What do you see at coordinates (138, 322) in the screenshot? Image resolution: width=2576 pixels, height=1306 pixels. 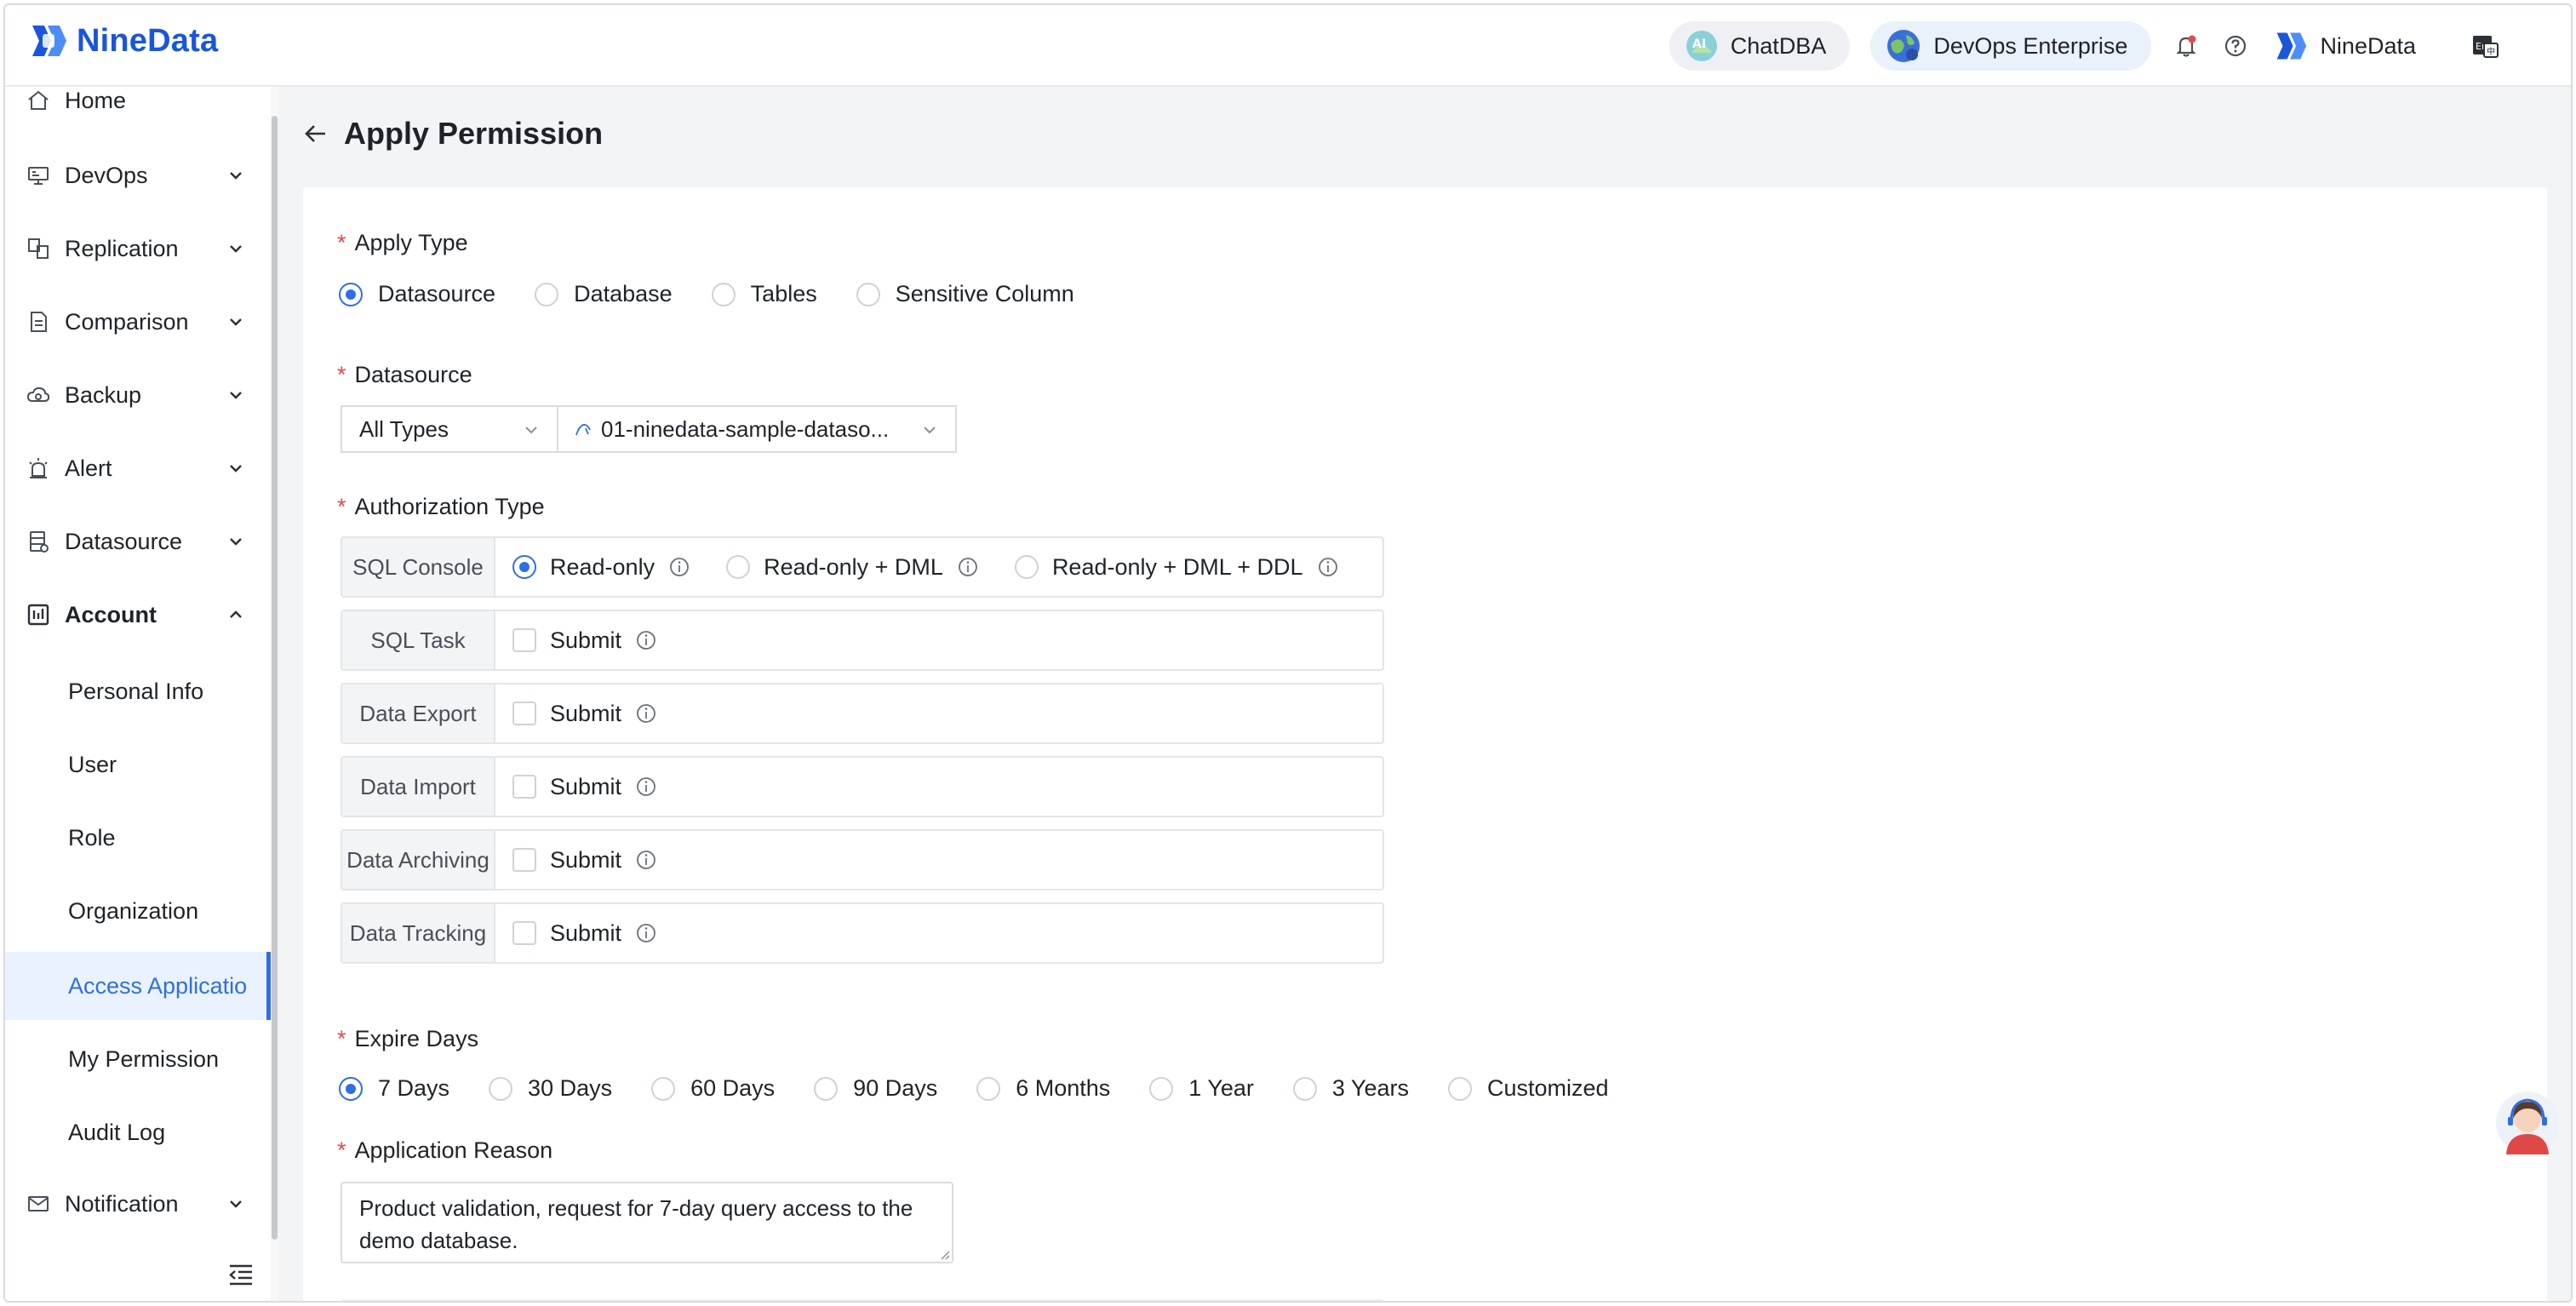 I see `sidebar-item-comparison: Comparison` at bounding box center [138, 322].